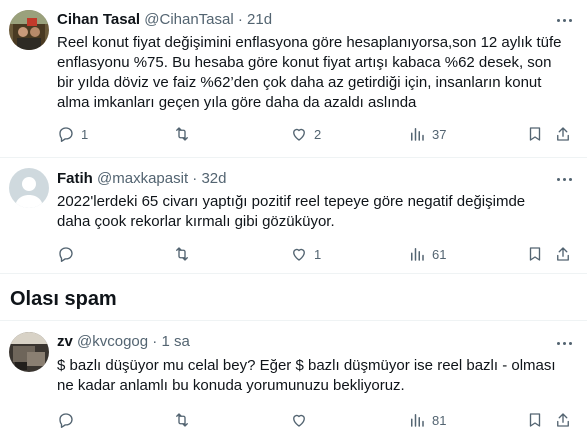  I want to click on like-button: 1, so click(305, 254).